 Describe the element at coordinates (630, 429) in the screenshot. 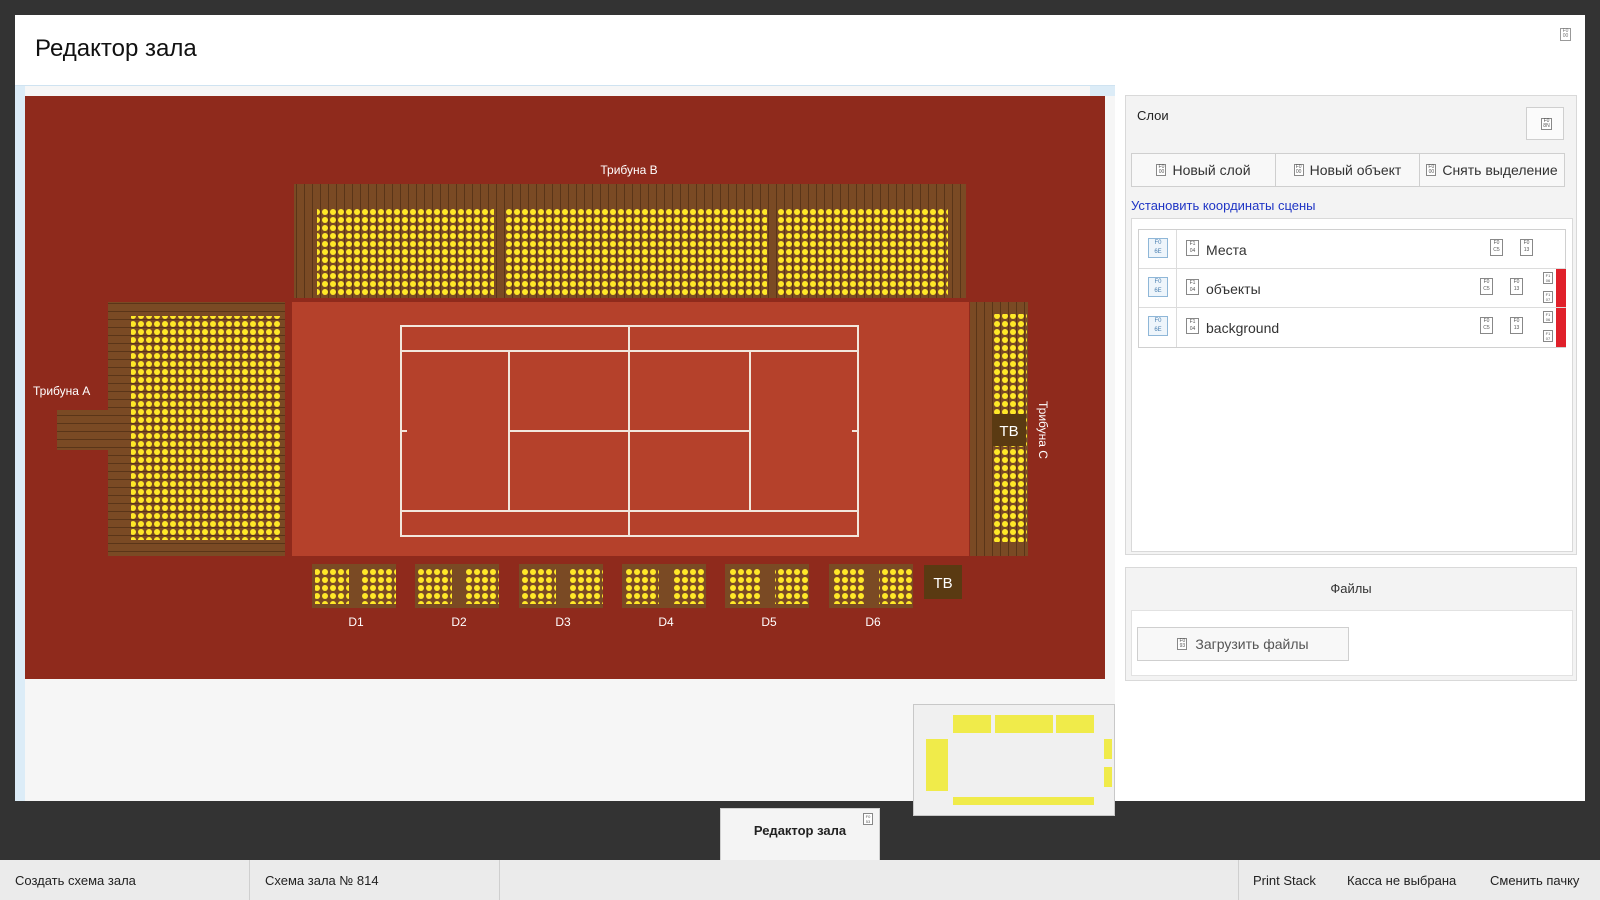

I see `tennis-court` at that location.